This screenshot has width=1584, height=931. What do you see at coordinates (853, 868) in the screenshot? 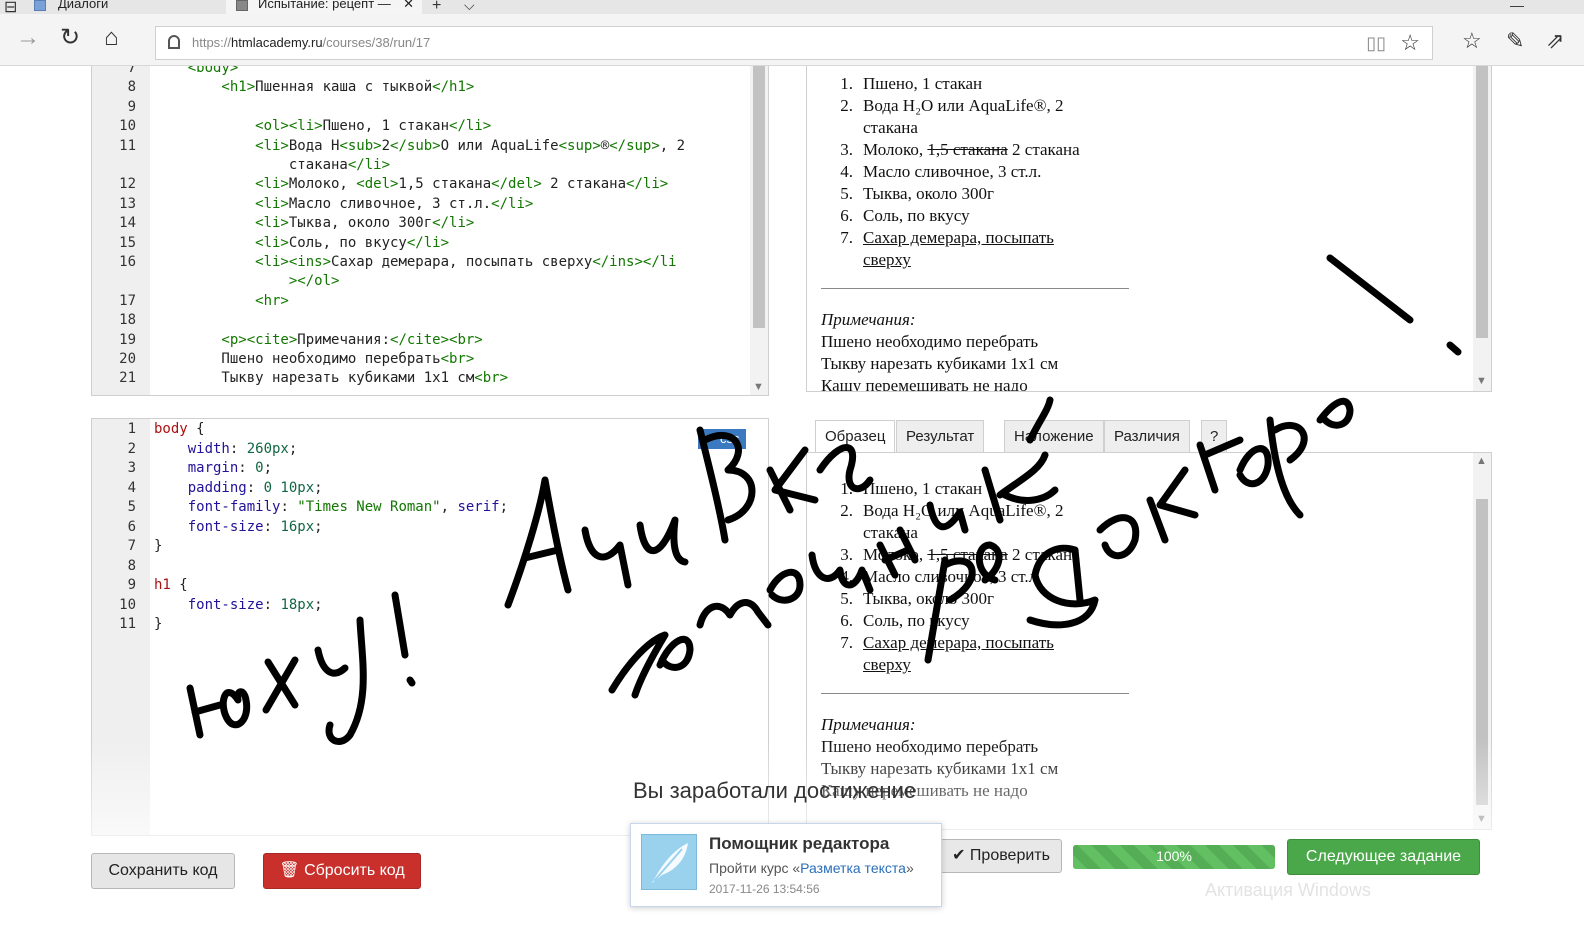
I see `course-link: Разметка текста` at bounding box center [853, 868].